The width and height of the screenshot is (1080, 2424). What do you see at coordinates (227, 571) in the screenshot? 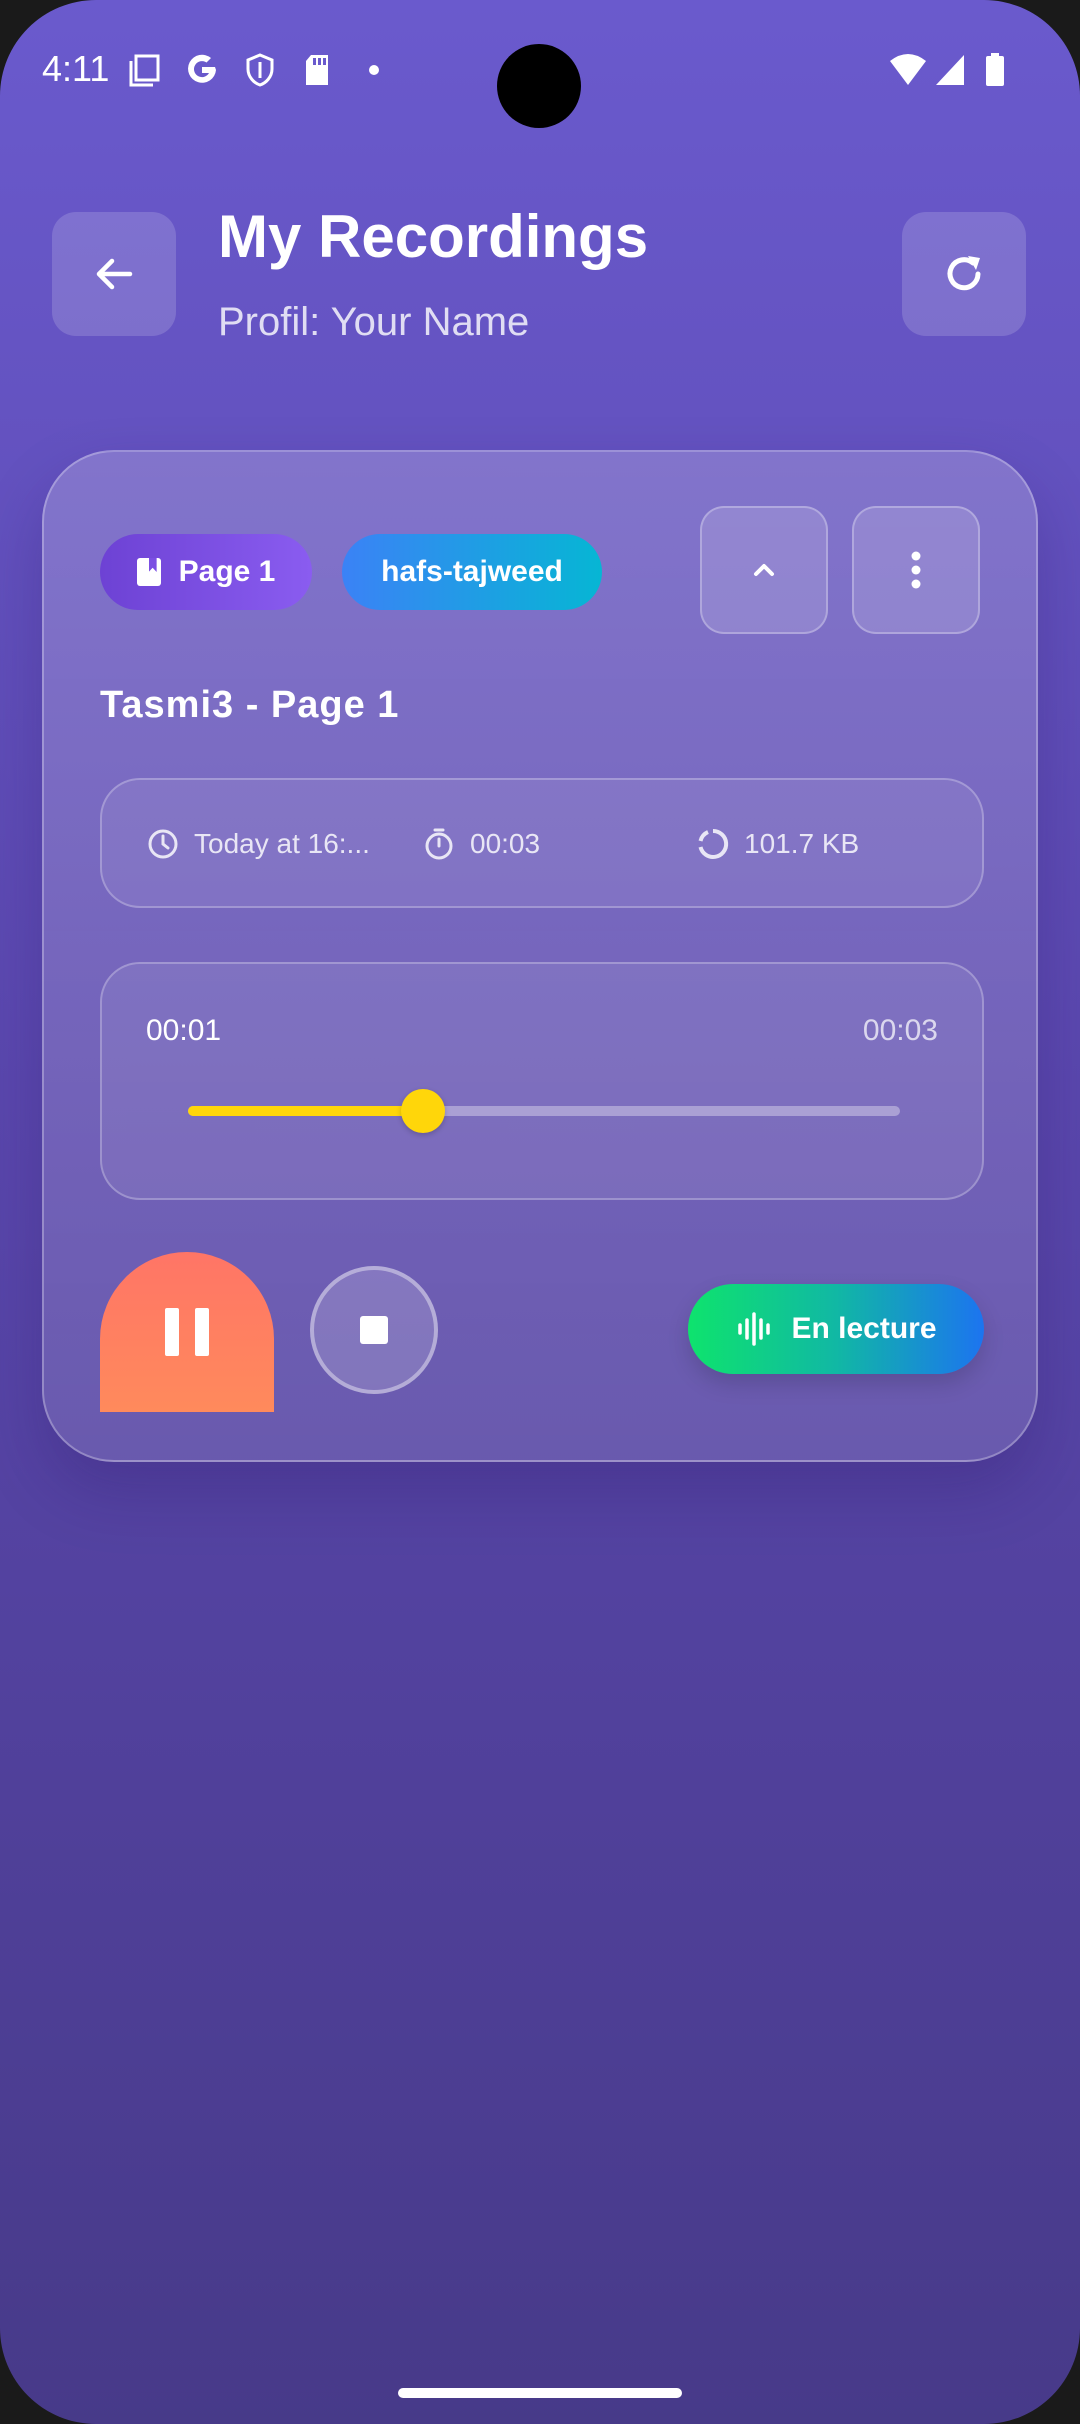
I see `page-tag-label: Page 1` at bounding box center [227, 571].